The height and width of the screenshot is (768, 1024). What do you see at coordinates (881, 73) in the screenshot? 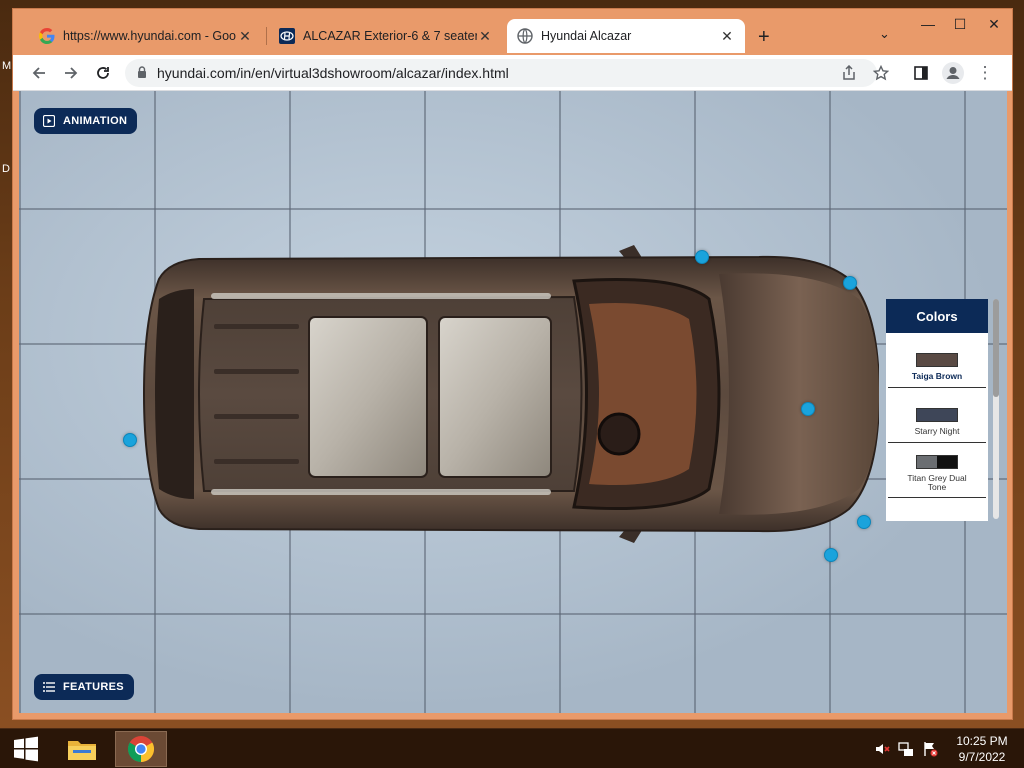
I see `bookmark-star-icon` at bounding box center [881, 73].